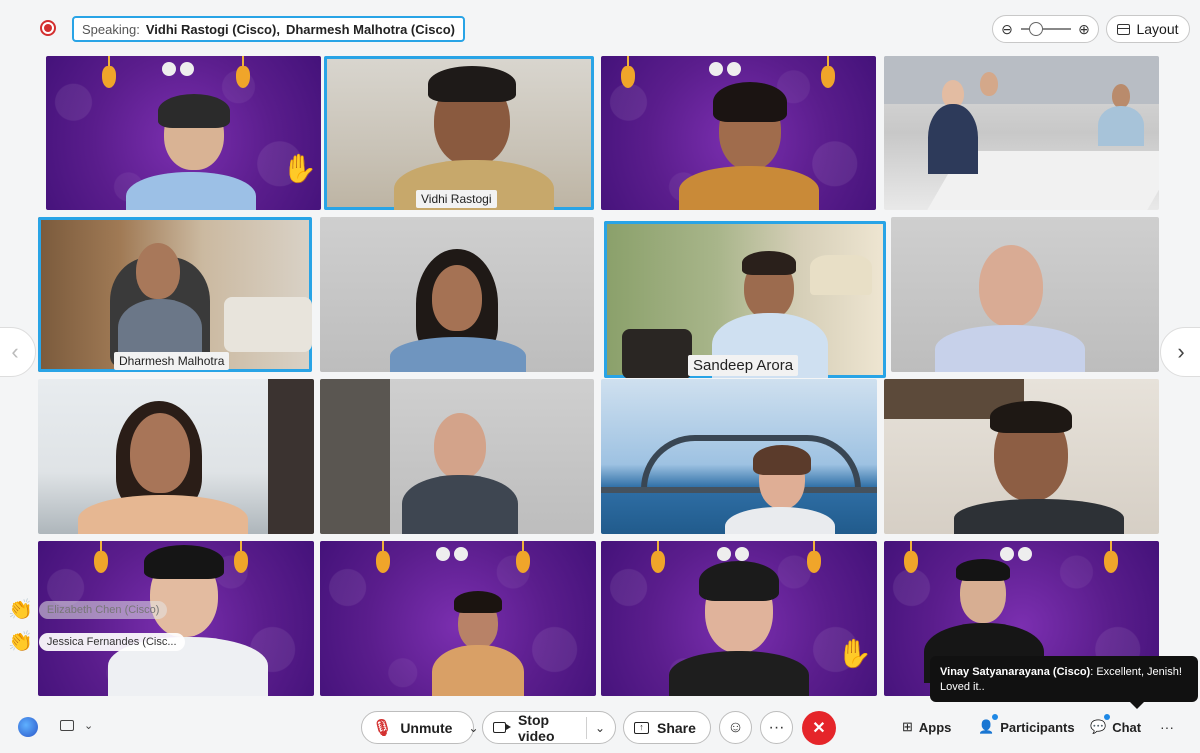 Image resolution: width=1200 pixels, height=753 pixels. Describe the element at coordinates (641, 727) in the screenshot. I see `share-screen-icon: ↑` at that location.